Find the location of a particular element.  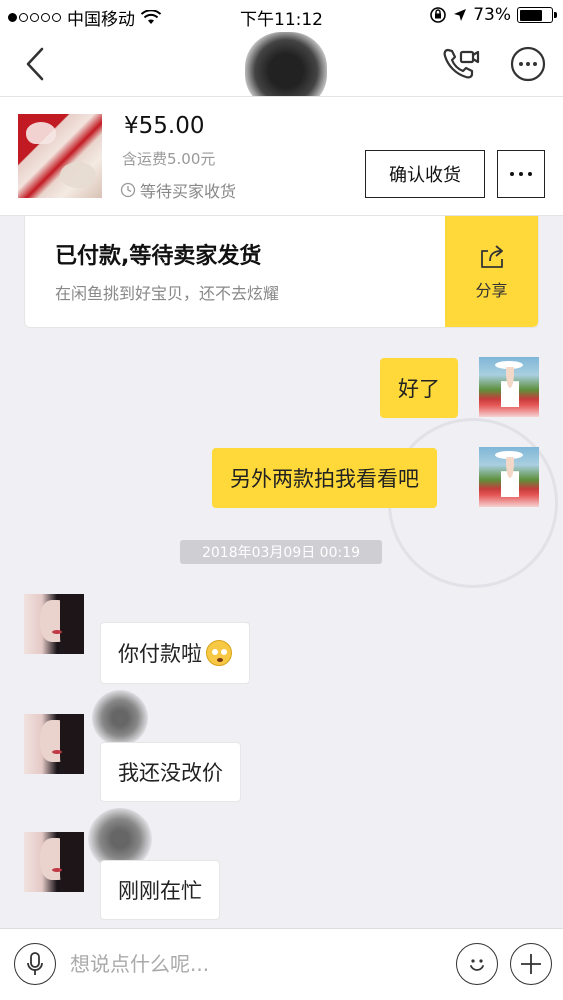

order-more-button is located at coordinates (521, 174).